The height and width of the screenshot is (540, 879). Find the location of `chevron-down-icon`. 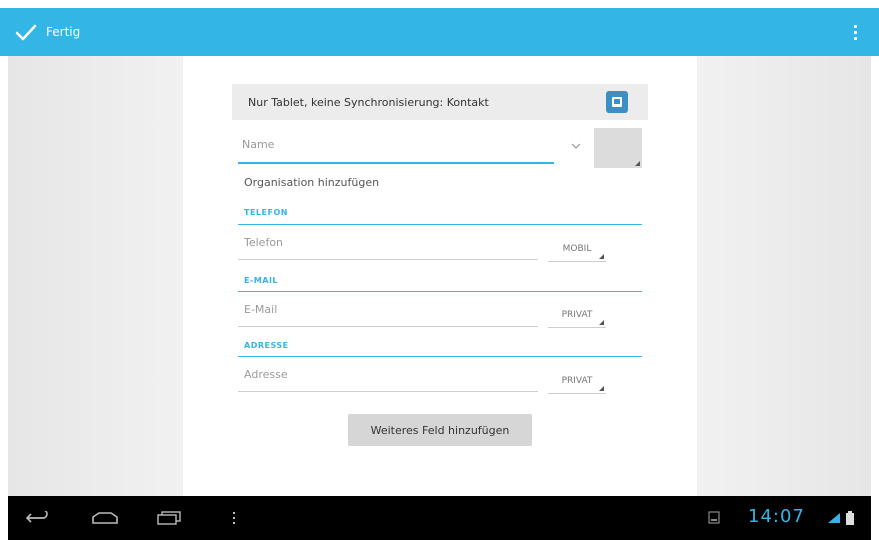

chevron-down-icon is located at coordinates (576, 146).